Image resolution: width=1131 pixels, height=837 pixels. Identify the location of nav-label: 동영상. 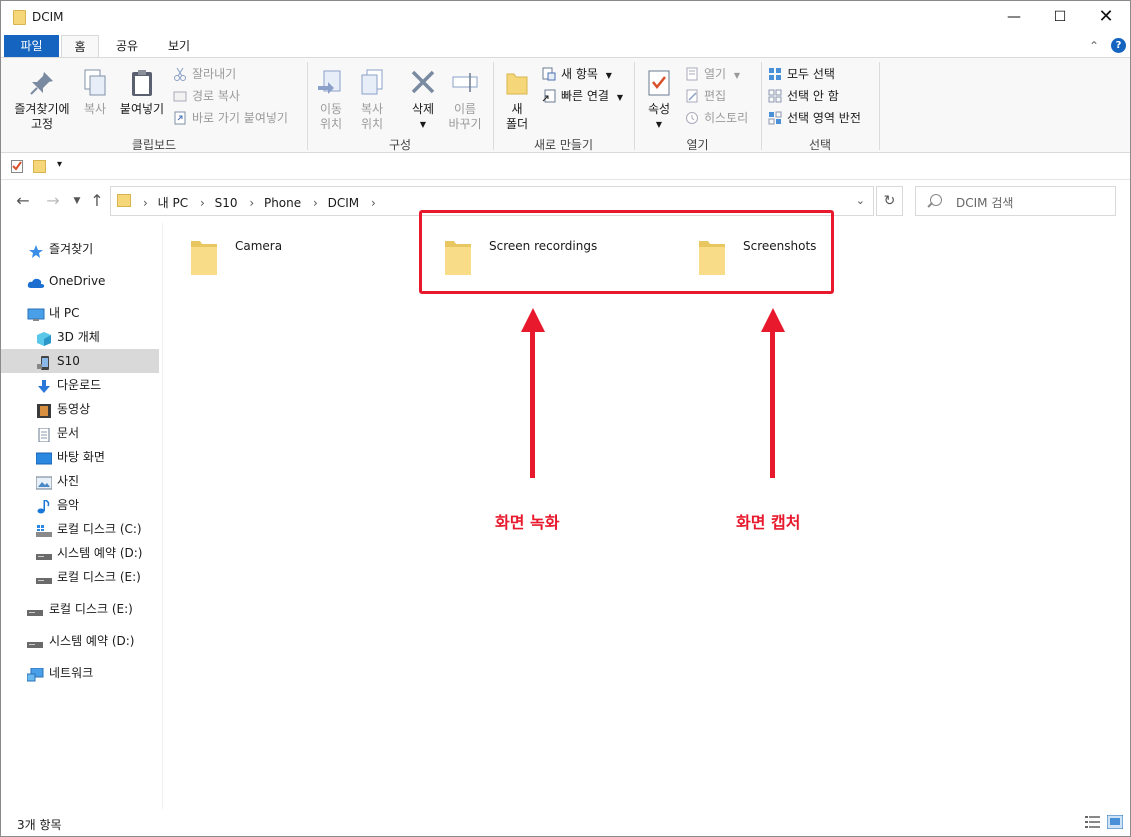
(74, 409).